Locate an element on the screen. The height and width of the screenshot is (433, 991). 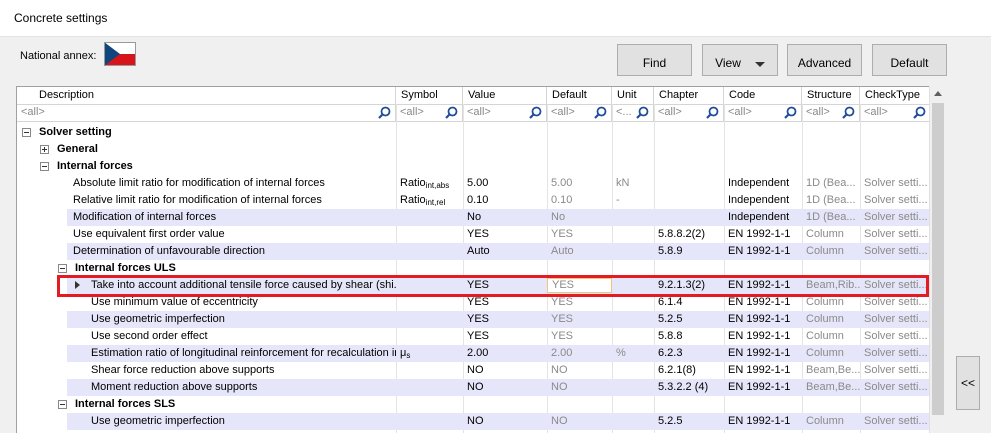
cell-value: No is located at coordinates (505, 217).